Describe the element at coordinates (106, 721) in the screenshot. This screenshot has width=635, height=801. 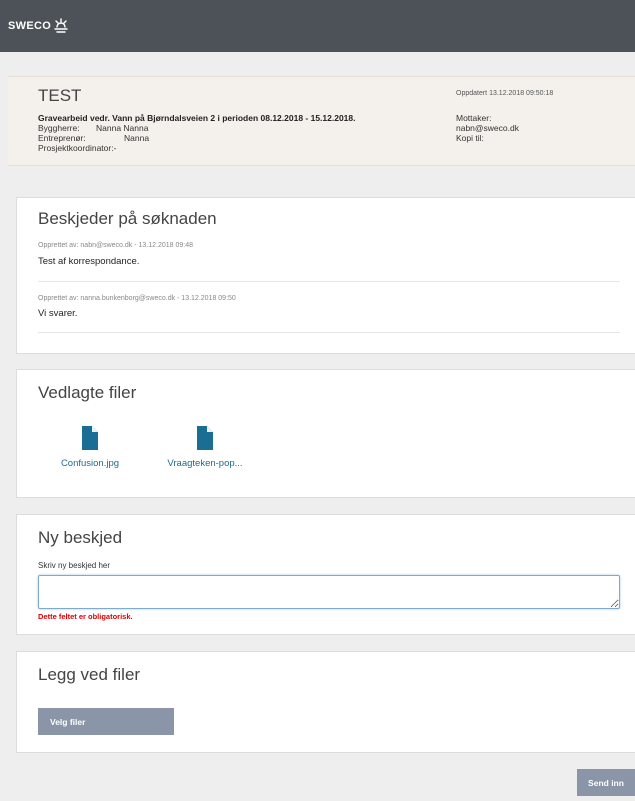
I see `choose-files-button: Velg filer` at that location.